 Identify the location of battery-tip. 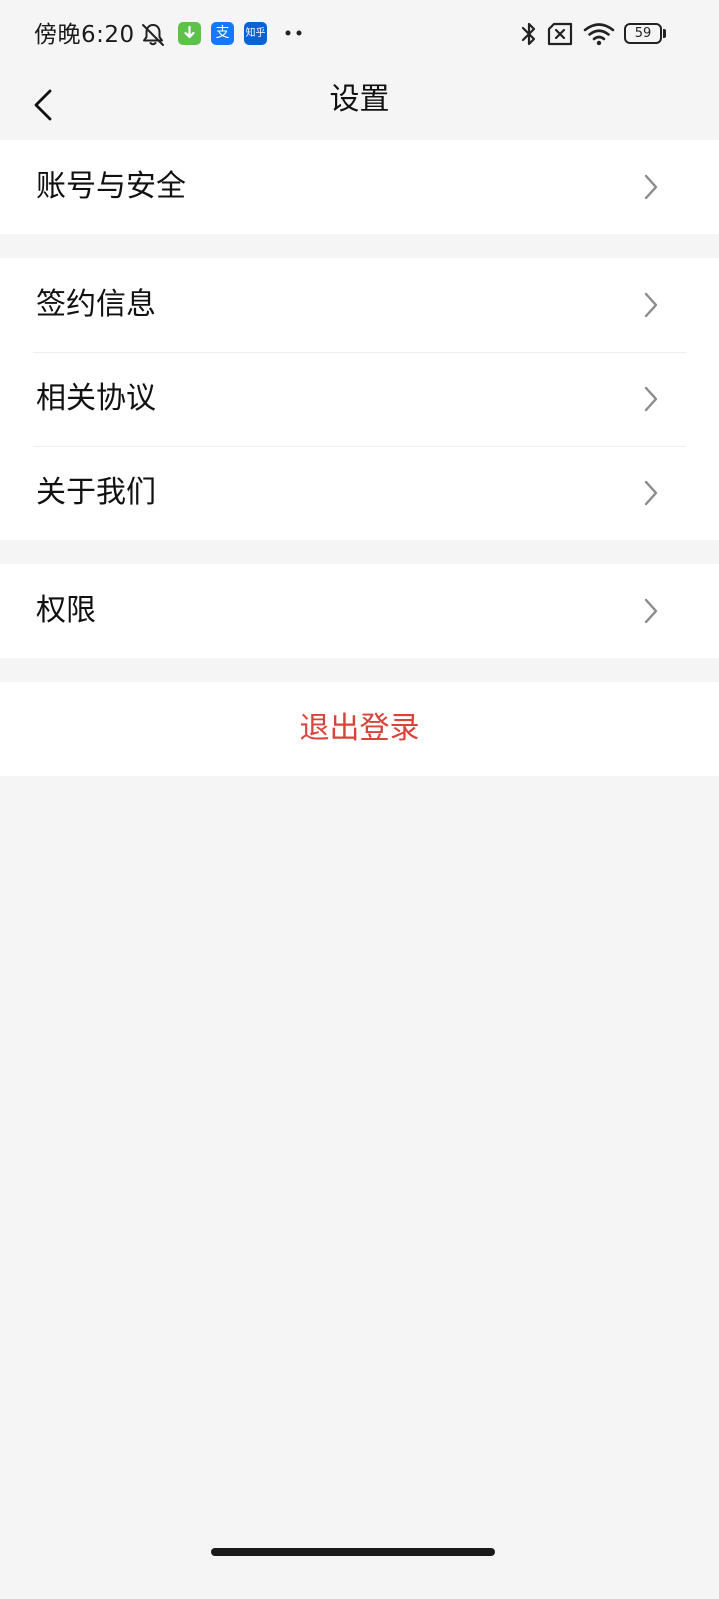
(664, 33).